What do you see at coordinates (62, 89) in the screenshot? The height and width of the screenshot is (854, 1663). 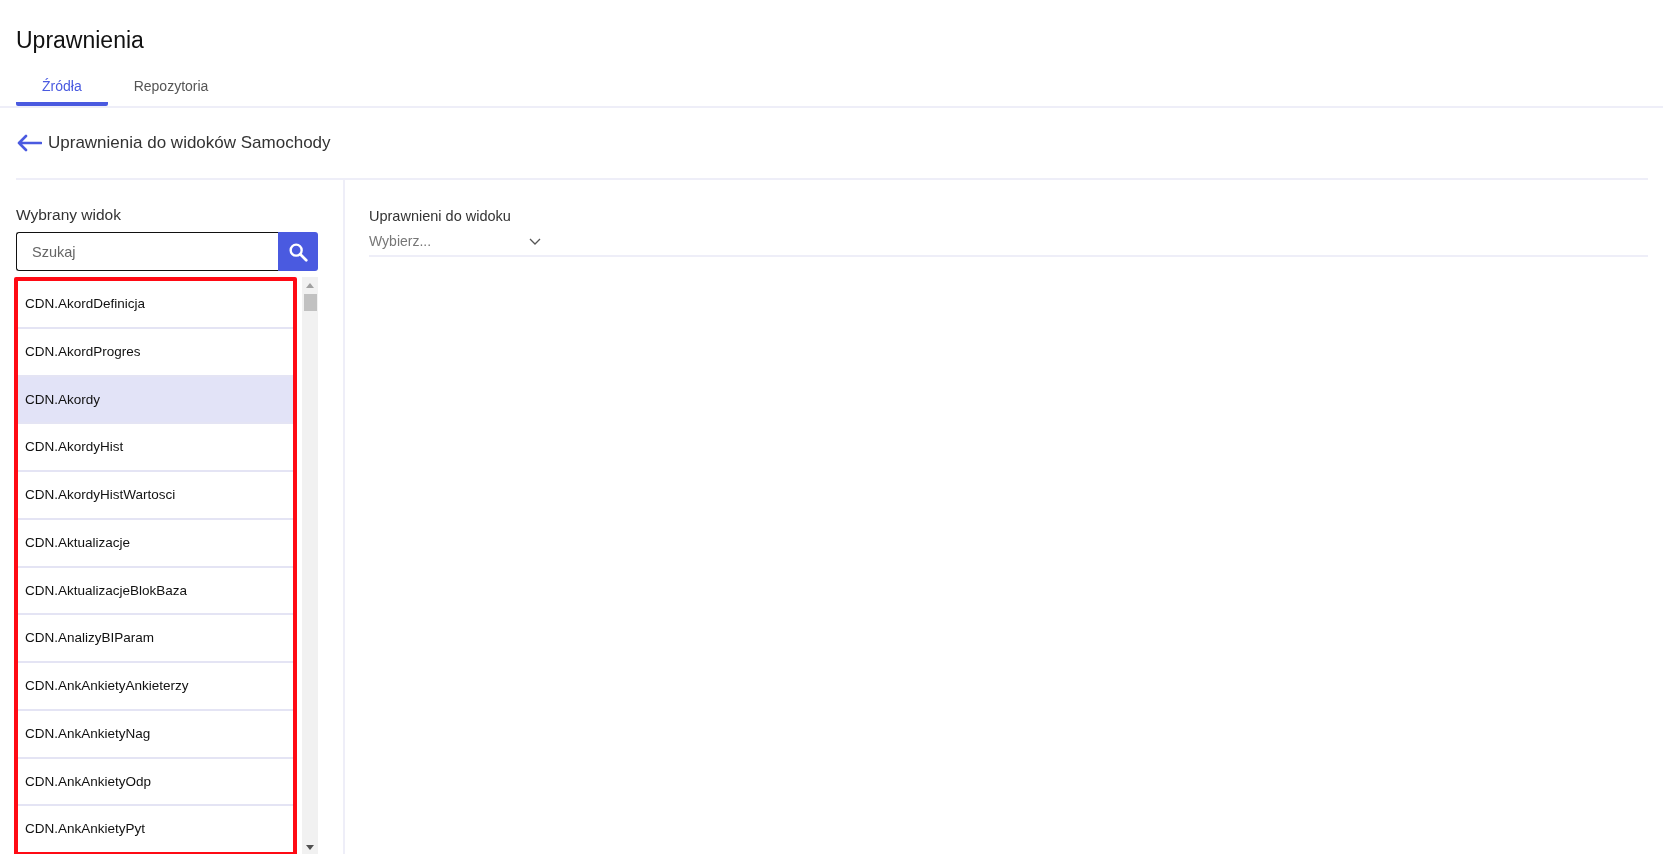 I see `tab: Źródła` at bounding box center [62, 89].